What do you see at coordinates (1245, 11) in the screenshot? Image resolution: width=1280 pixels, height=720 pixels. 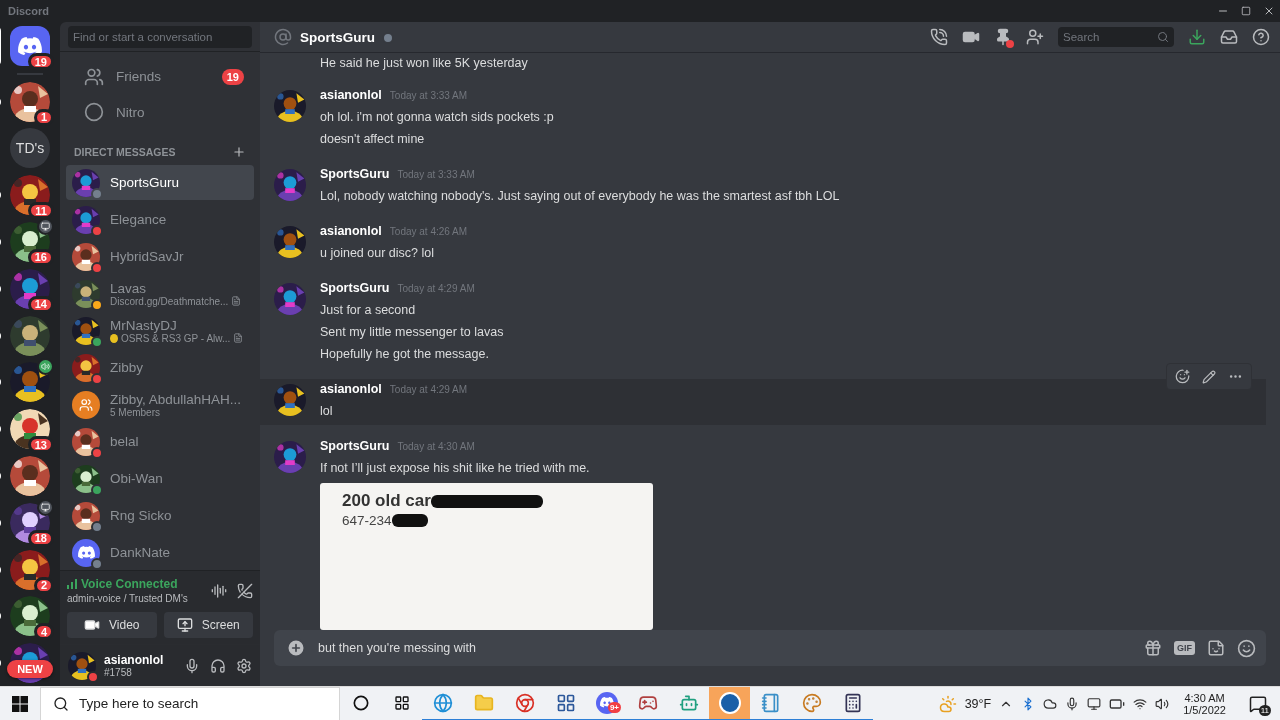 I see `maximize-icon` at bounding box center [1245, 11].